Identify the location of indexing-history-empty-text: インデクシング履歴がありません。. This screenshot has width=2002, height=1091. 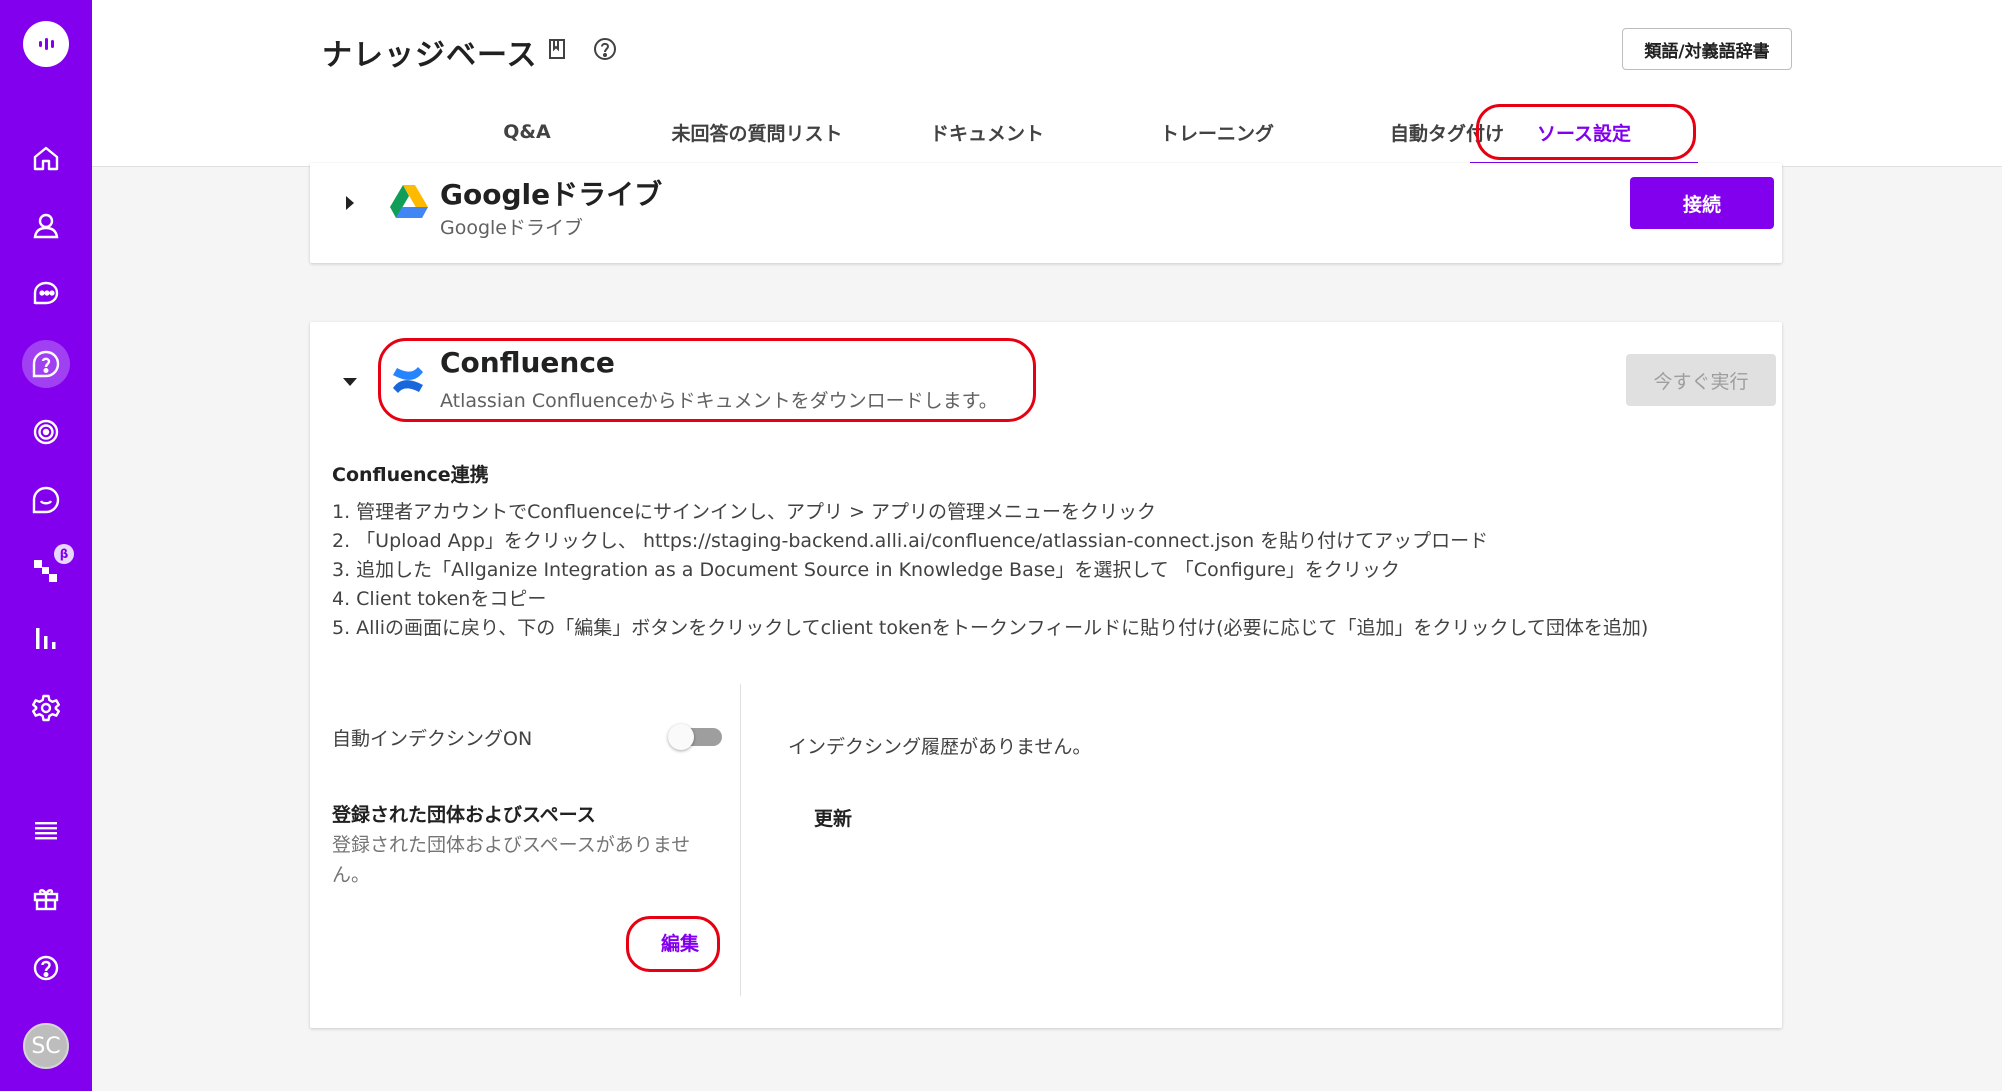
(940, 747).